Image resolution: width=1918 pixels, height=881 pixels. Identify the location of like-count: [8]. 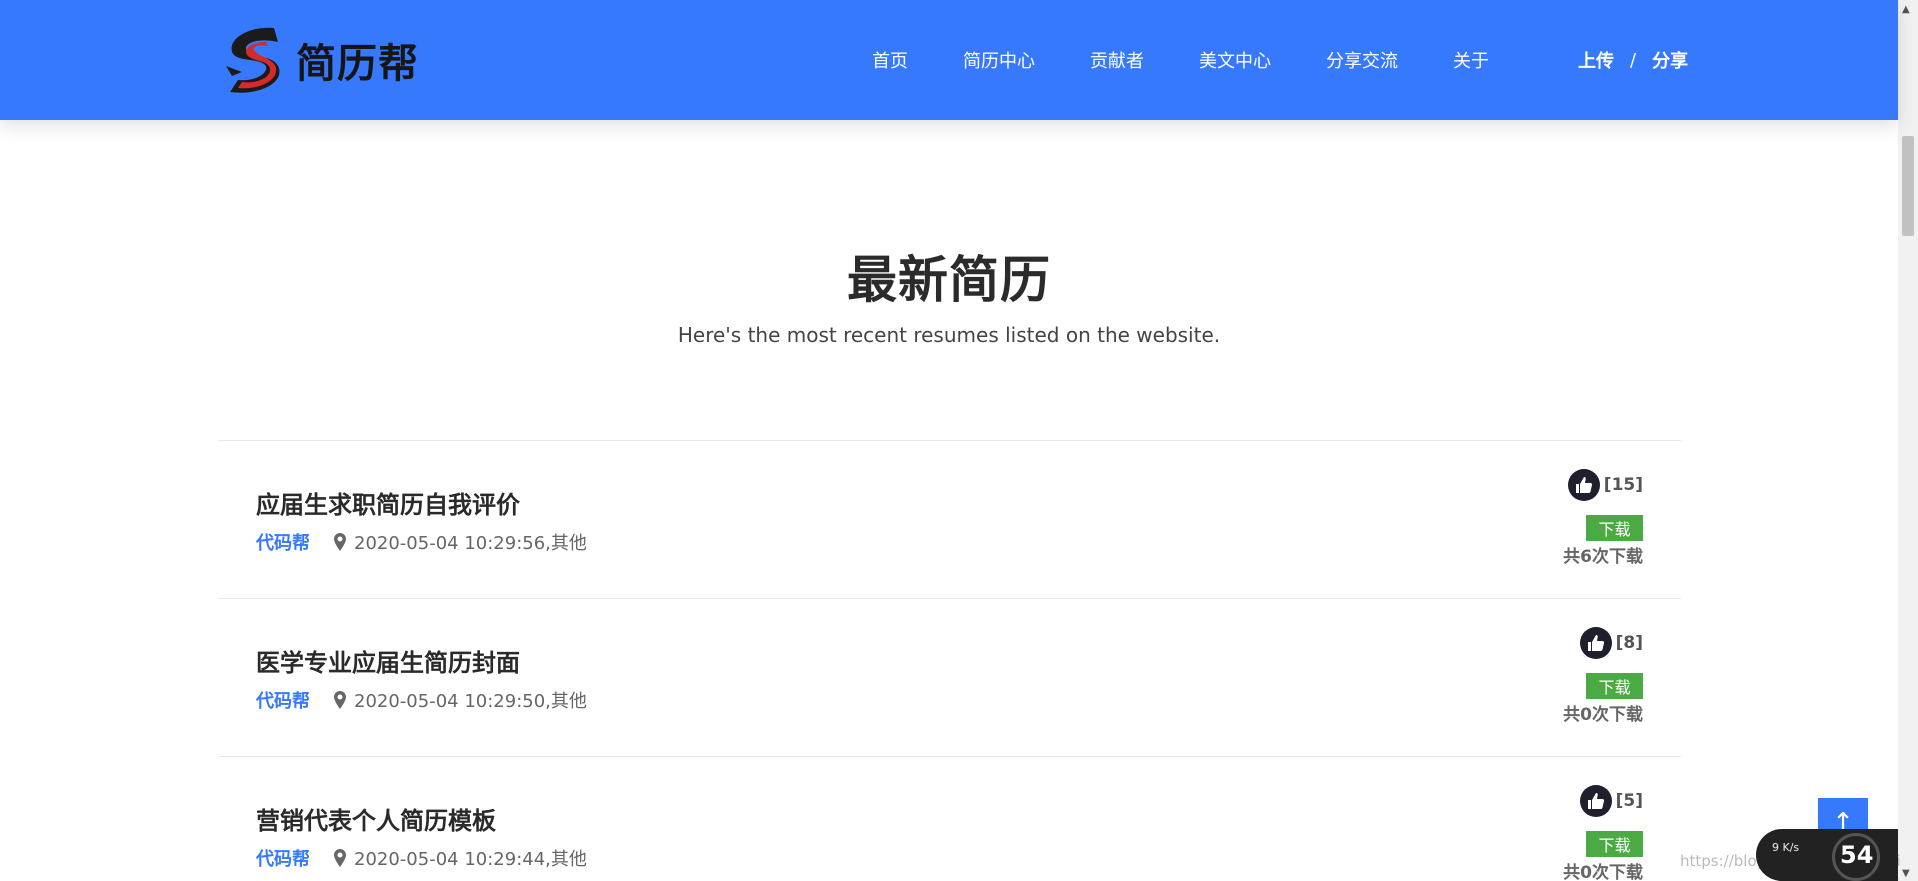
(1629, 643).